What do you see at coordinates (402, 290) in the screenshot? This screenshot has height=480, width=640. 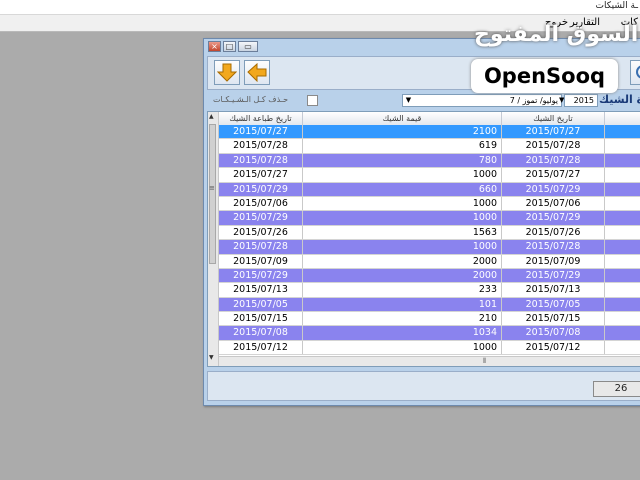 I see `amount-cell: 233` at bounding box center [402, 290].